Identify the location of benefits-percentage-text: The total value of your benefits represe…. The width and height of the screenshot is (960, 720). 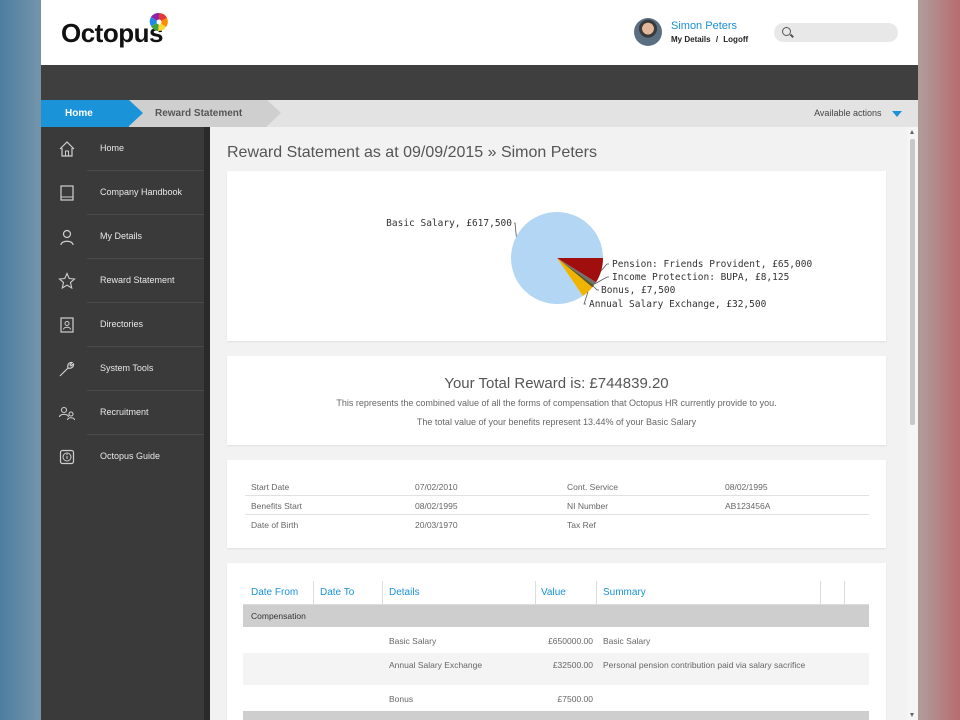
(556, 422).